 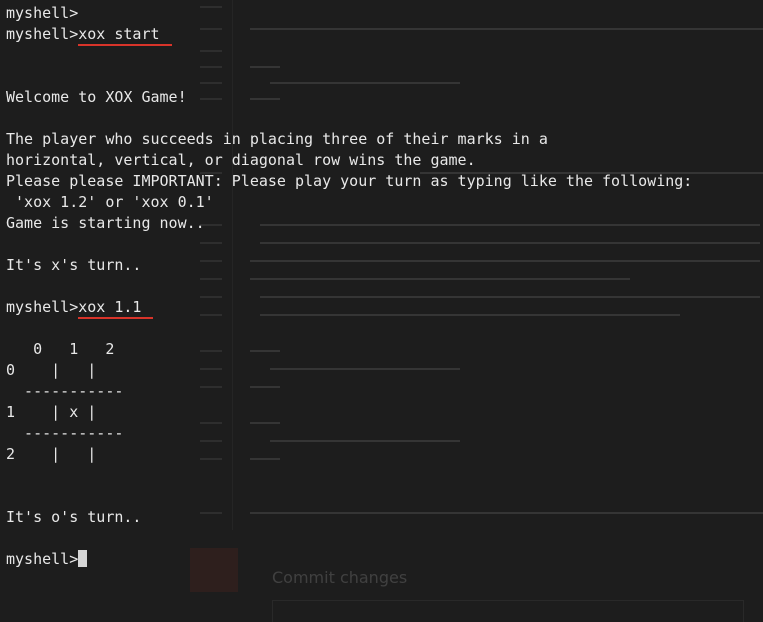 What do you see at coordinates (51, 454) in the screenshot?
I see `board-row: 2 | |` at bounding box center [51, 454].